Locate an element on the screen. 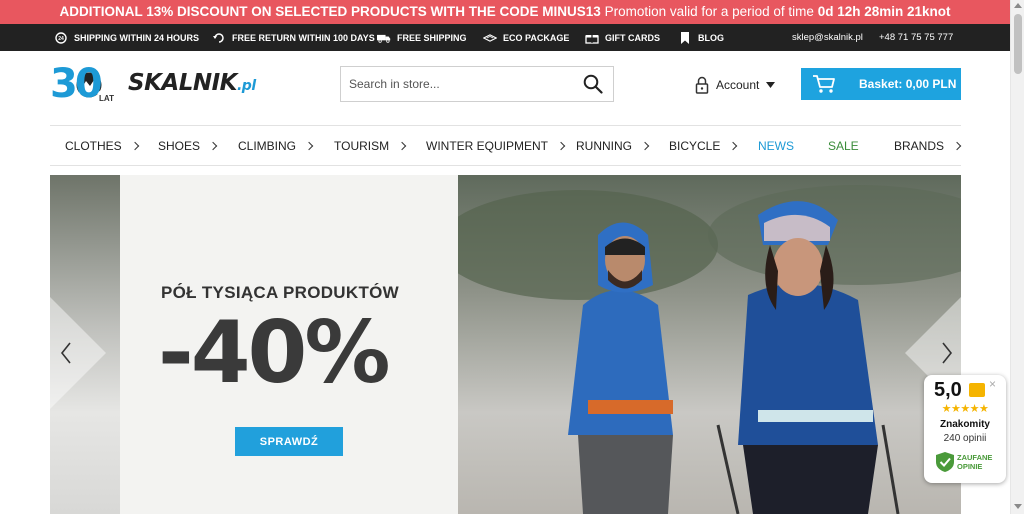 The height and width of the screenshot is (514, 1024). scroll-up-icon is located at coordinates (1018, 5).